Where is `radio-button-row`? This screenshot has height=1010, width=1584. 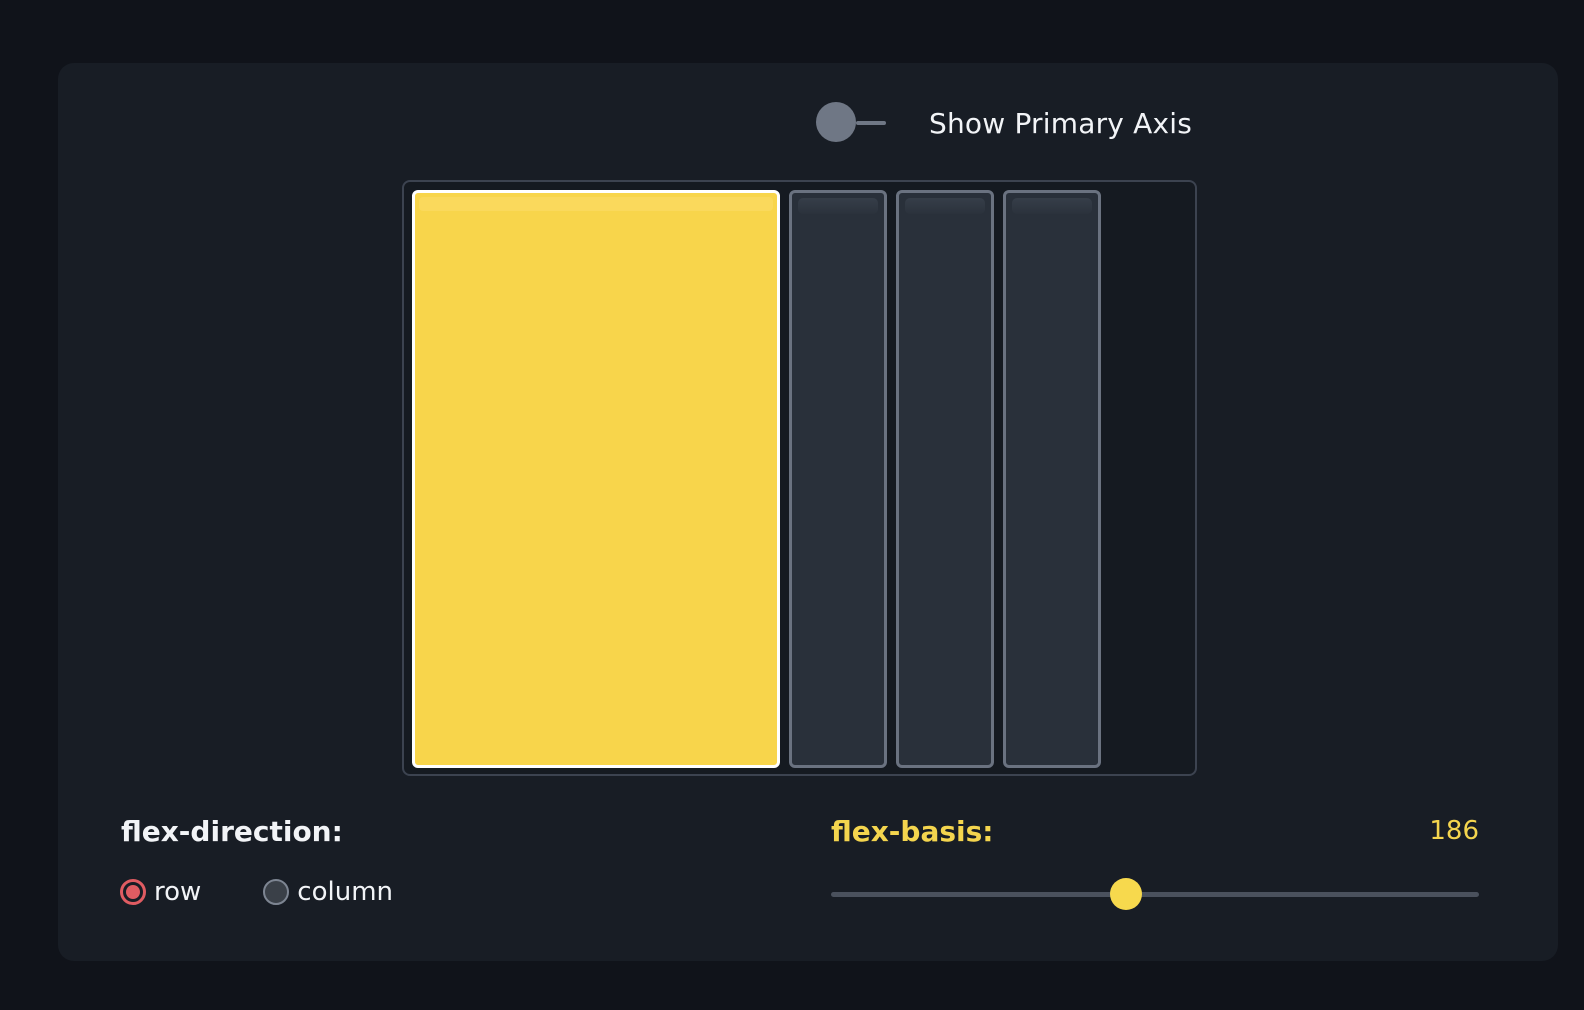 radio-button-row is located at coordinates (133, 892).